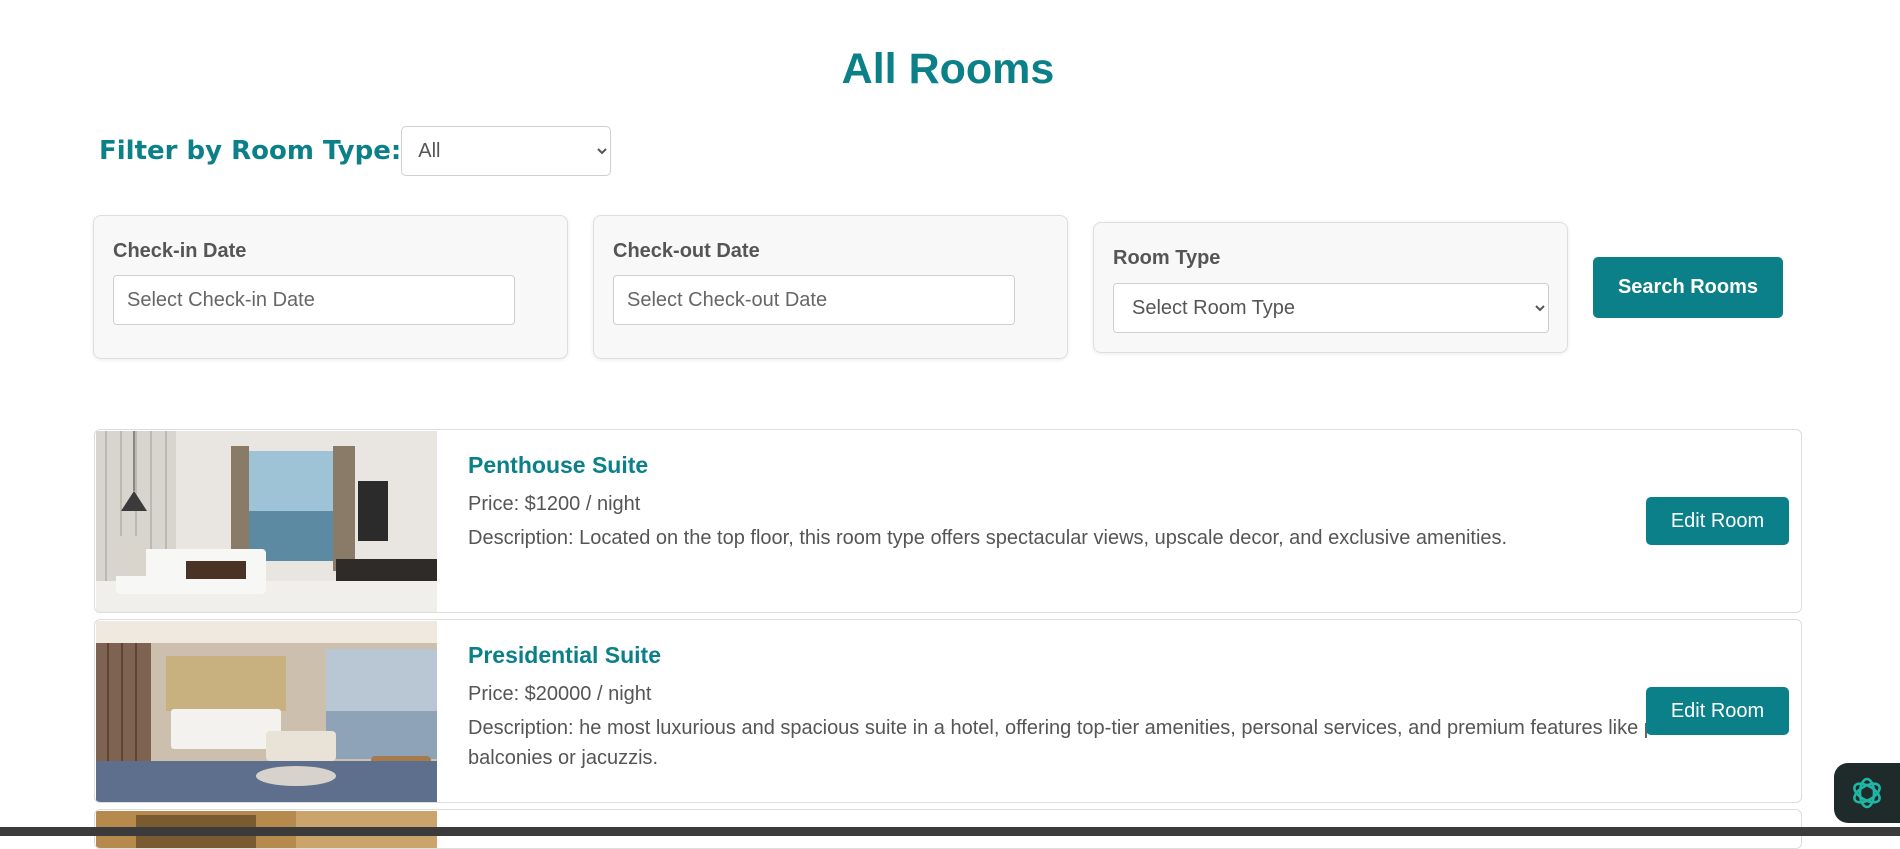  I want to click on room-type-label: Room Type, so click(1167, 258).